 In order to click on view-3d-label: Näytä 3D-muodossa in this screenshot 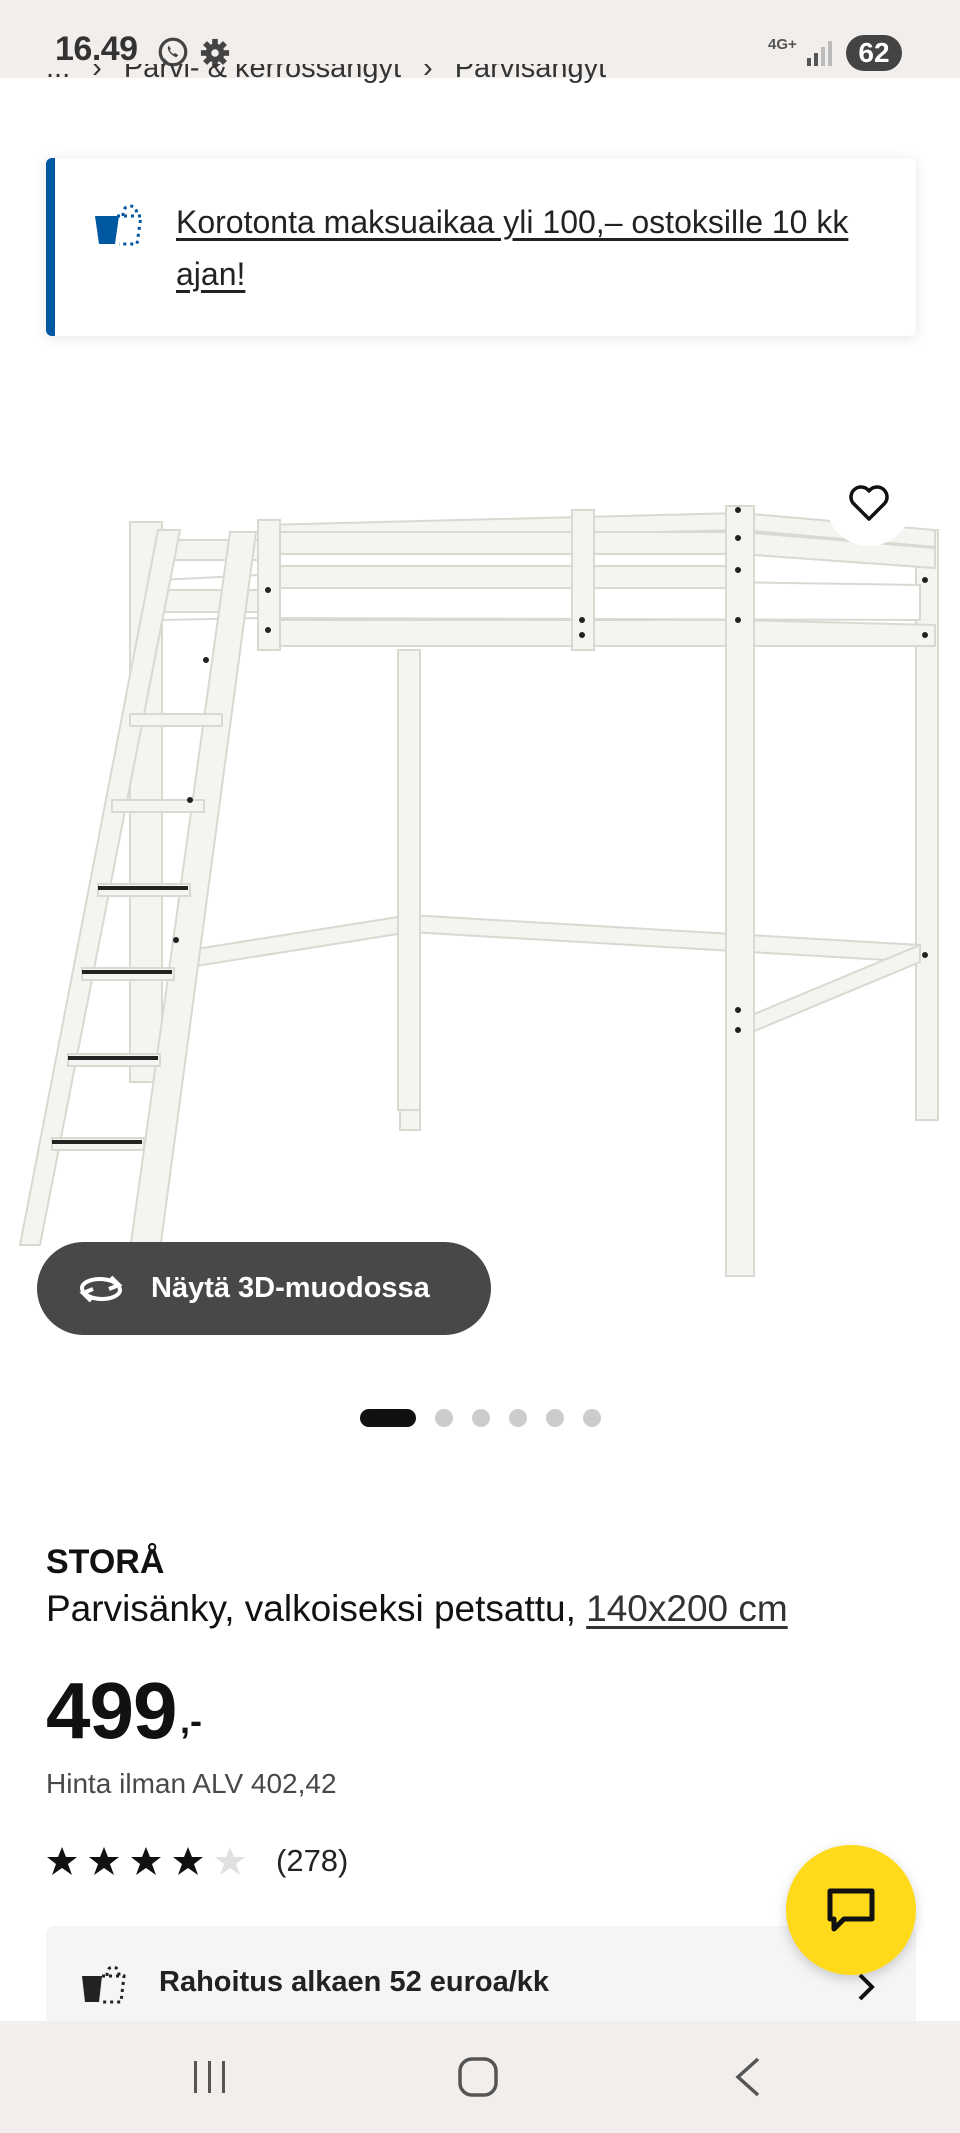, I will do `click(290, 1288)`.